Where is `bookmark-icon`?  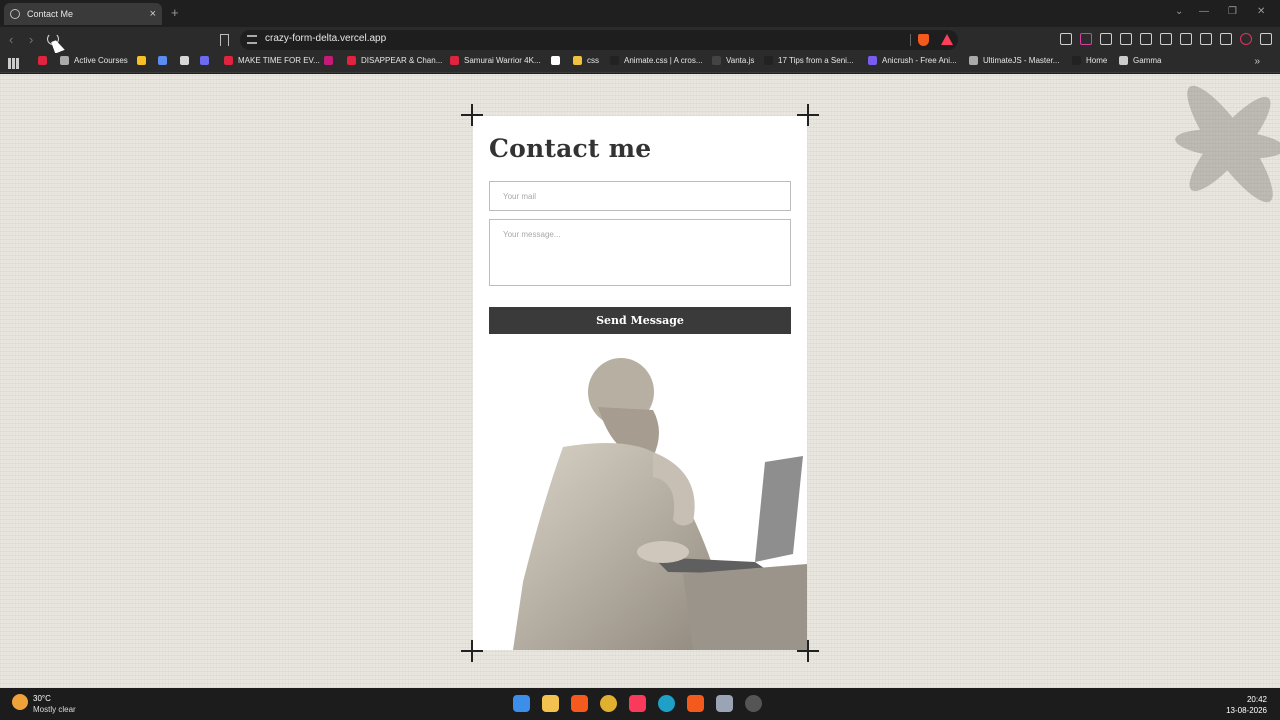 bookmark-icon is located at coordinates (224, 40).